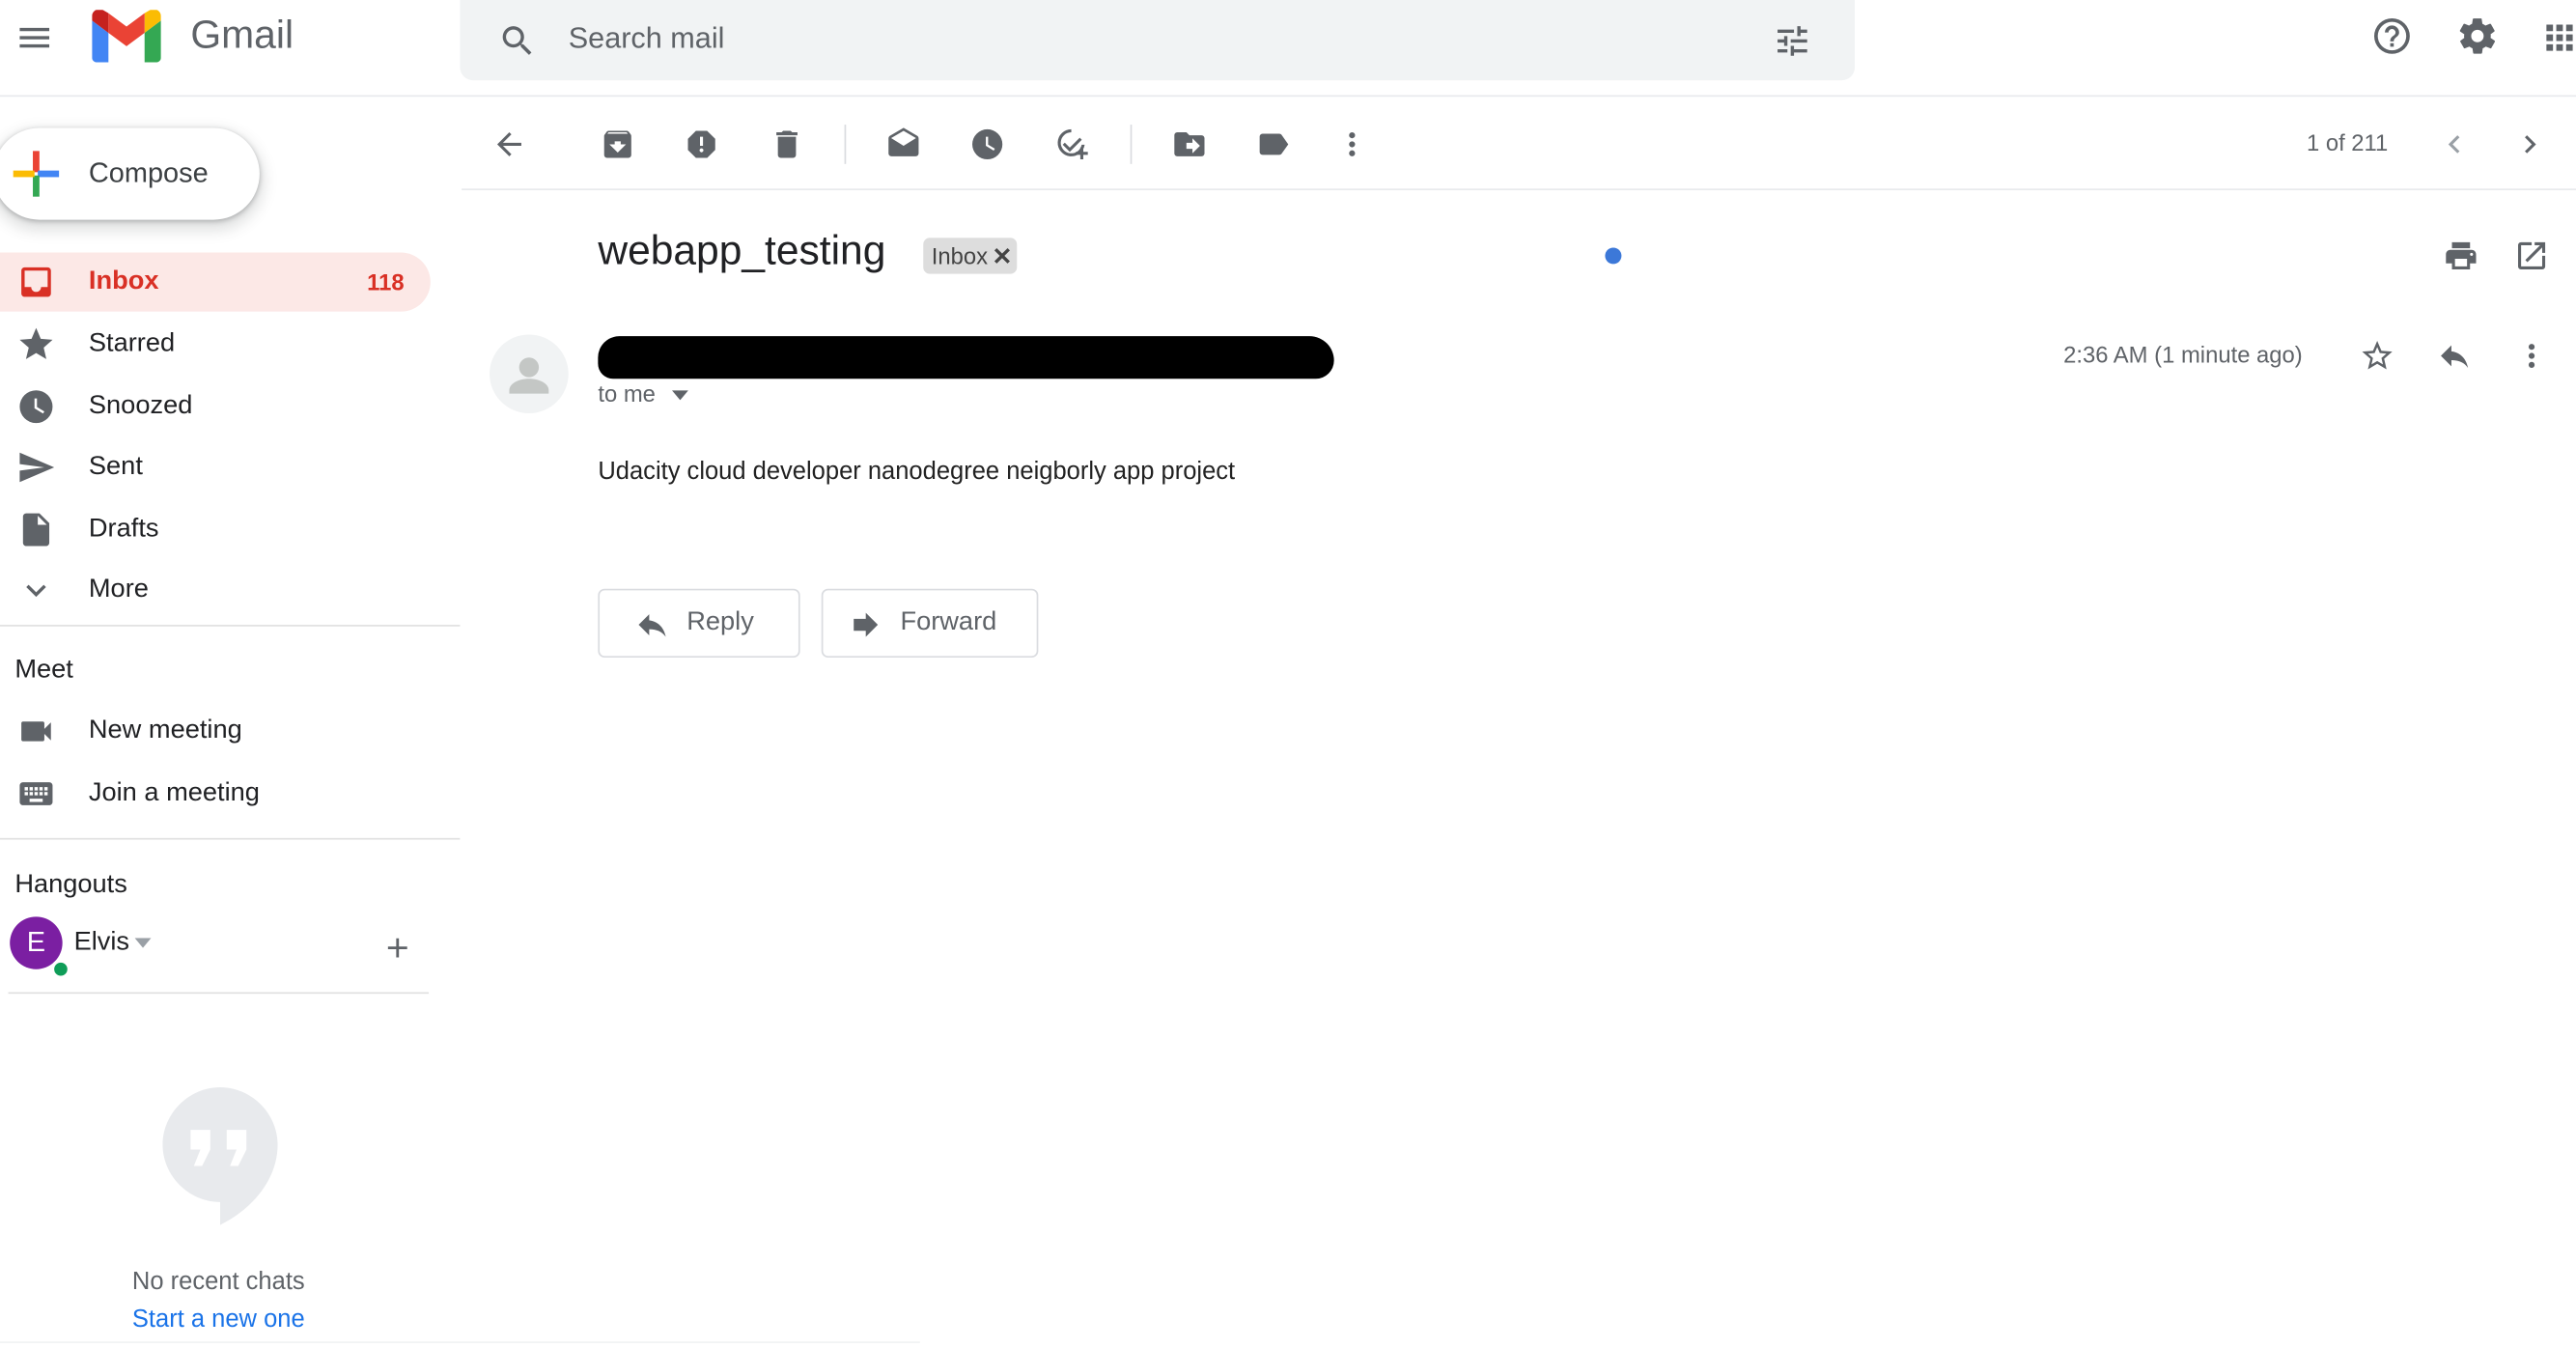  I want to click on search-options-icon, so click(1792, 40).